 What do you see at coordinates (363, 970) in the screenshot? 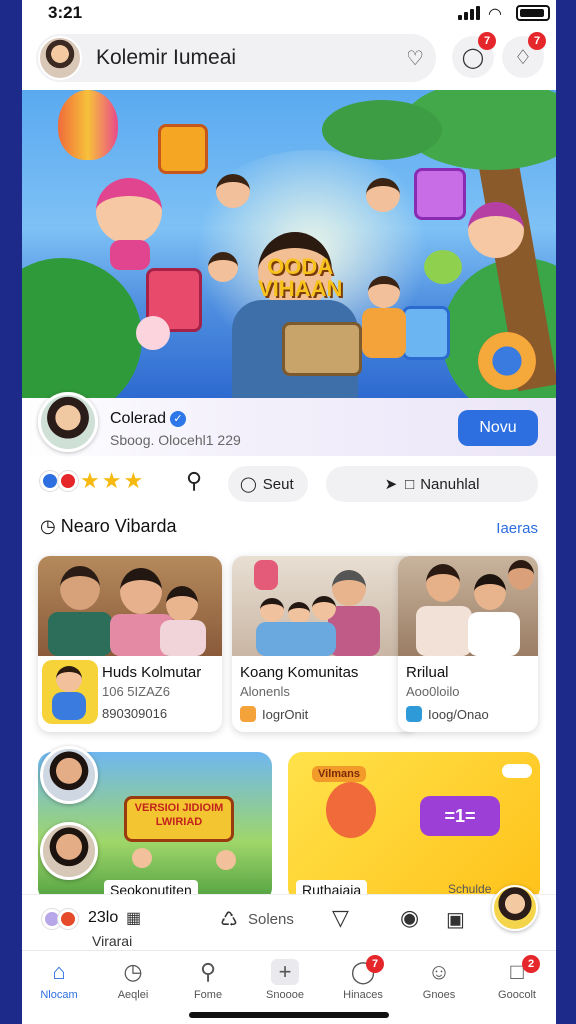
I see `chat-icon: ◯ 7` at bounding box center [363, 970].